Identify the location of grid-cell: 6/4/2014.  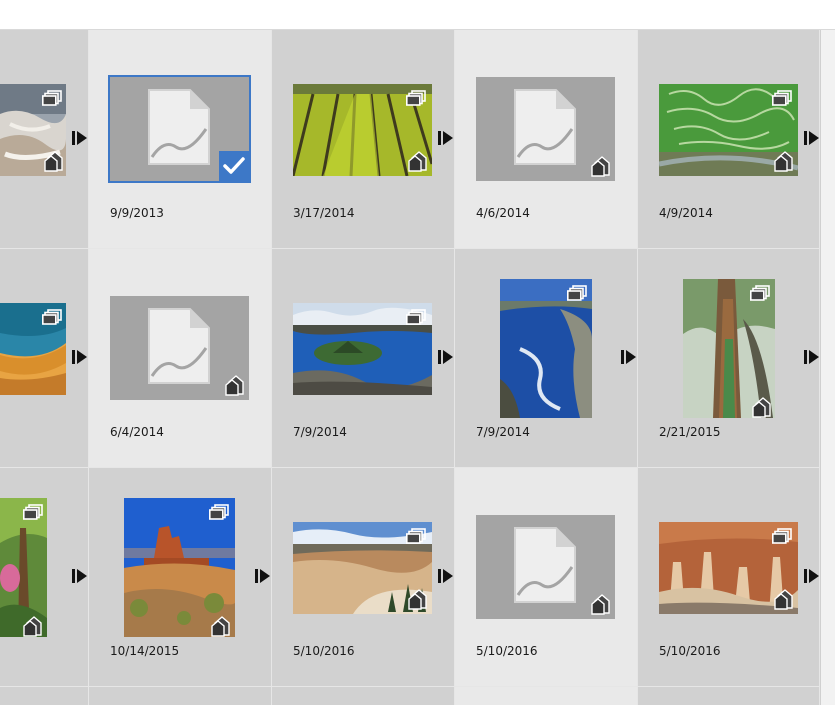
(180, 358).